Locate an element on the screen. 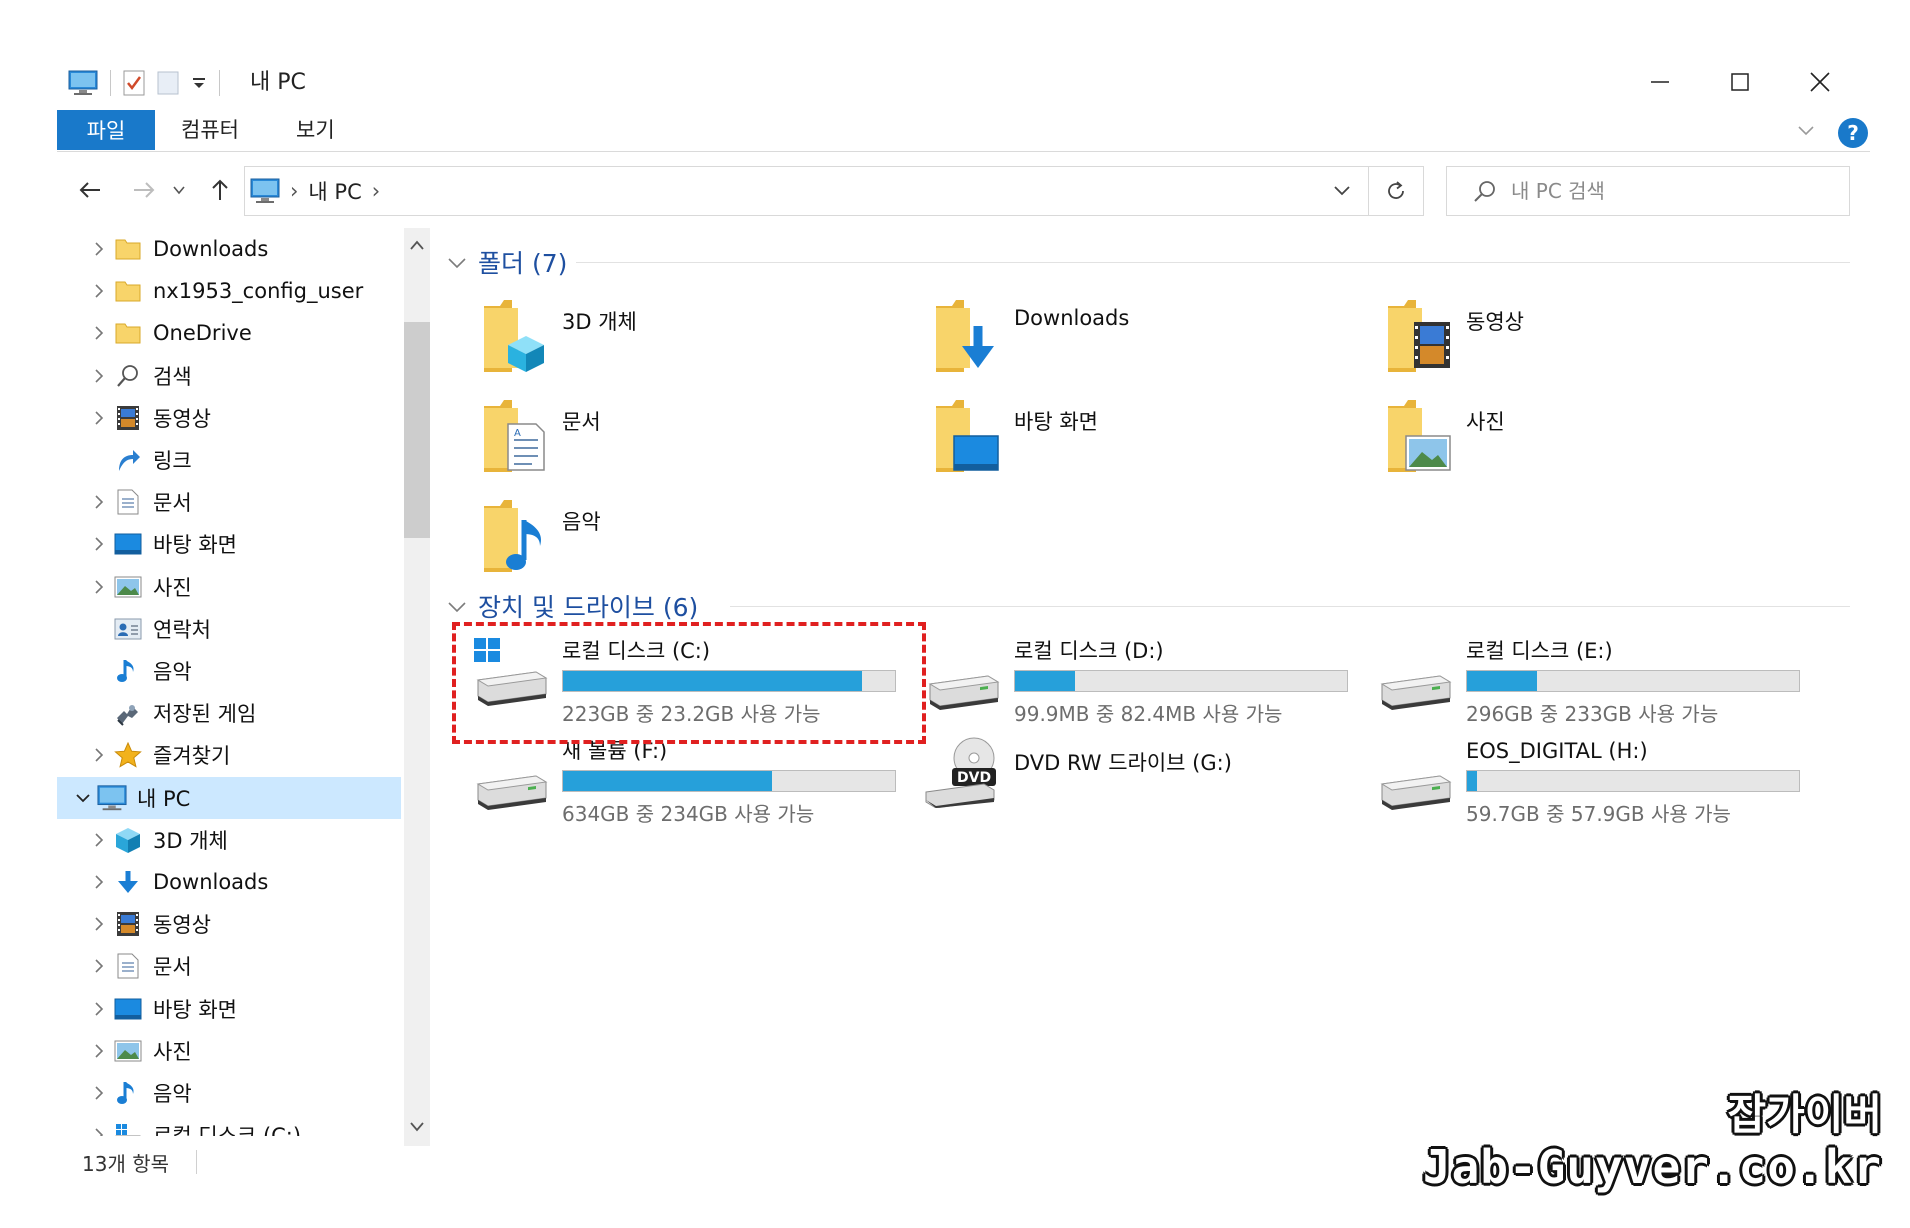  sidebar-item: OneDrive is located at coordinates (229, 333).